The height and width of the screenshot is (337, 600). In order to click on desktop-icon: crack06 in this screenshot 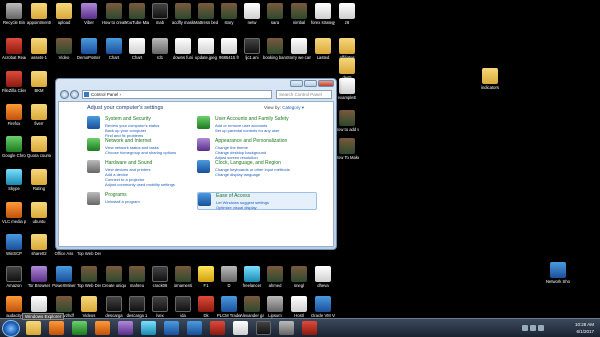, I will do `click(160, 277)`.